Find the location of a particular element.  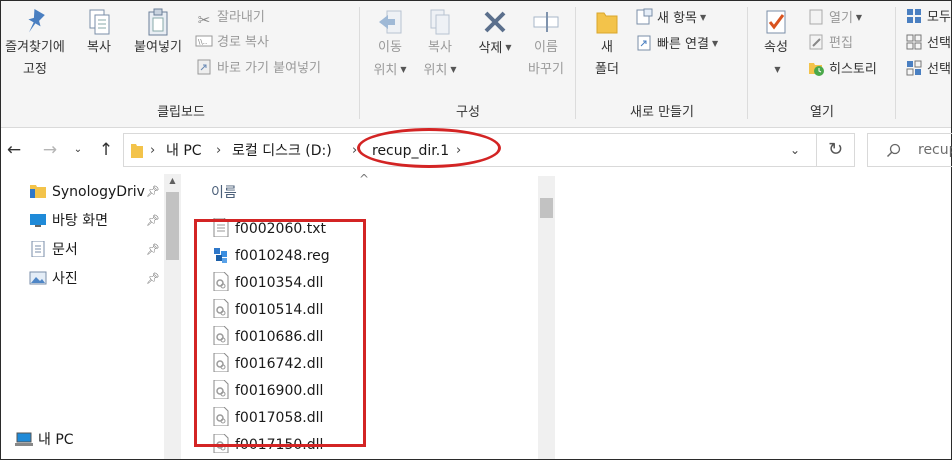

paste-label: 붙여넣기 is located at coordinates (158, 47).